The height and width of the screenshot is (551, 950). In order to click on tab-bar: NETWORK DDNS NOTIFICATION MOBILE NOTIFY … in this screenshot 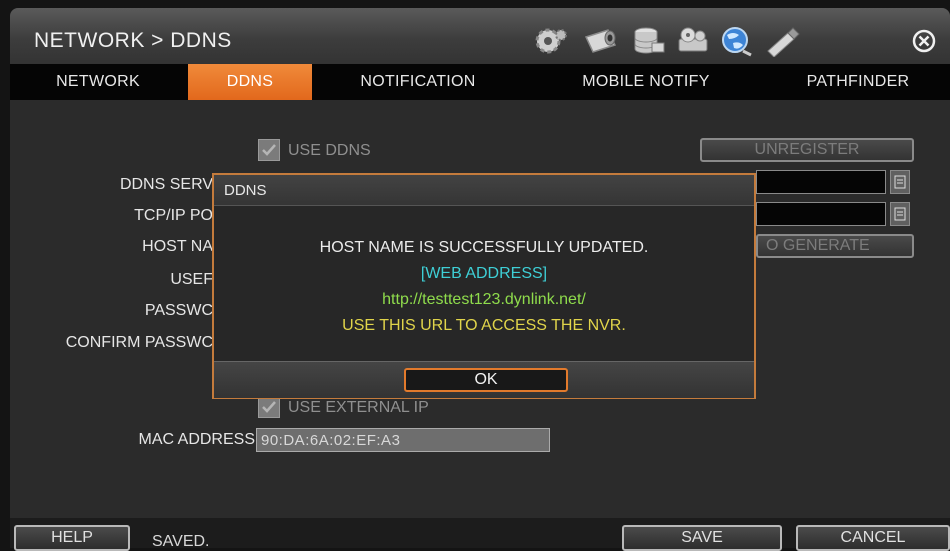, I will do `click(480, 82)`.